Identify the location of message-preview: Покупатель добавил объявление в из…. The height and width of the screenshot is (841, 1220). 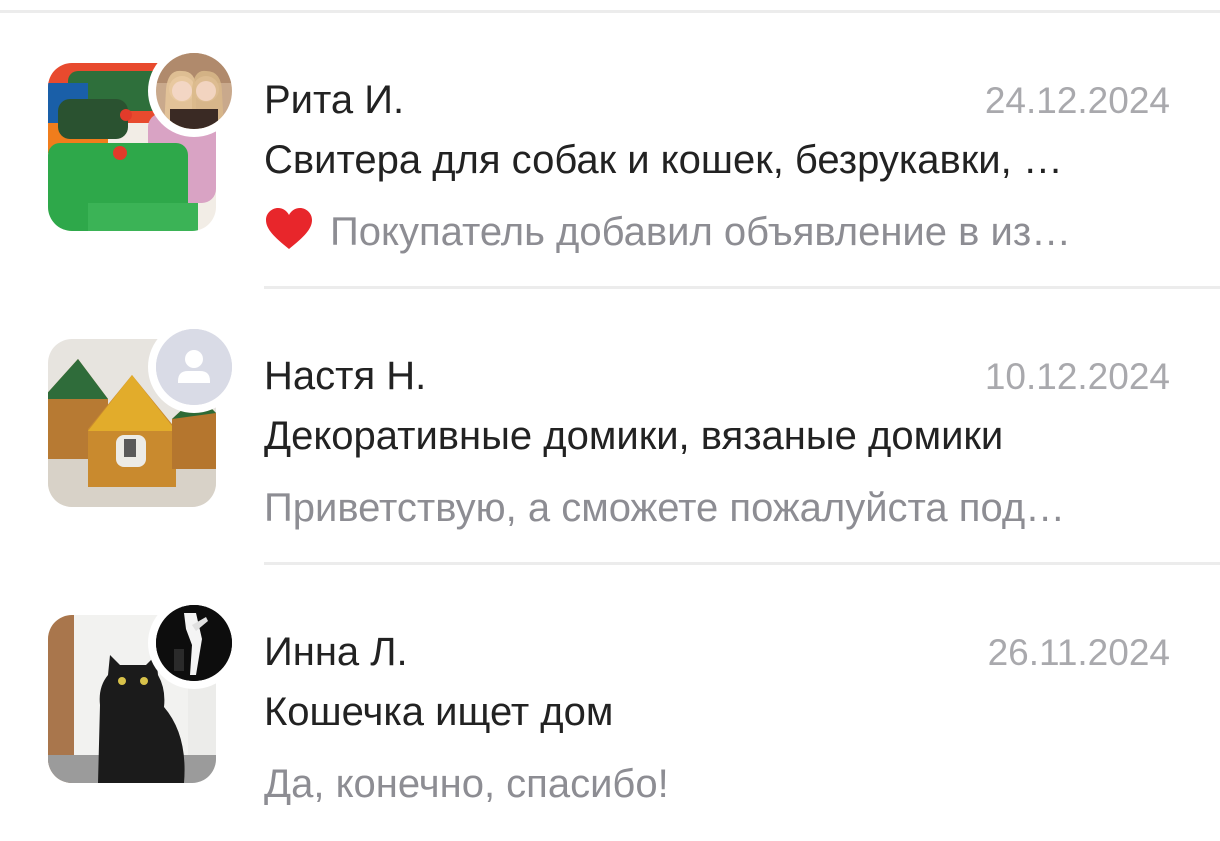
(714, 232).